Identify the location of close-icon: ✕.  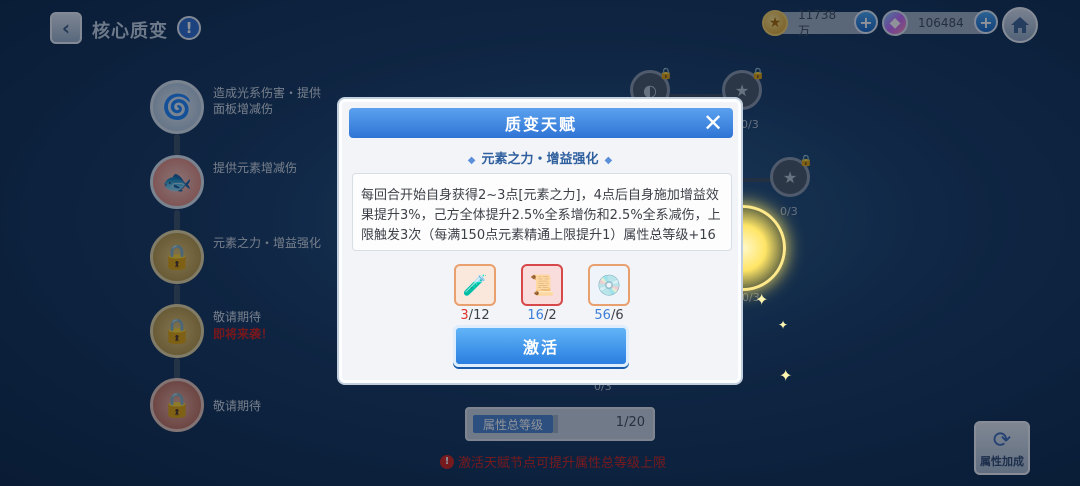
(714, 123).